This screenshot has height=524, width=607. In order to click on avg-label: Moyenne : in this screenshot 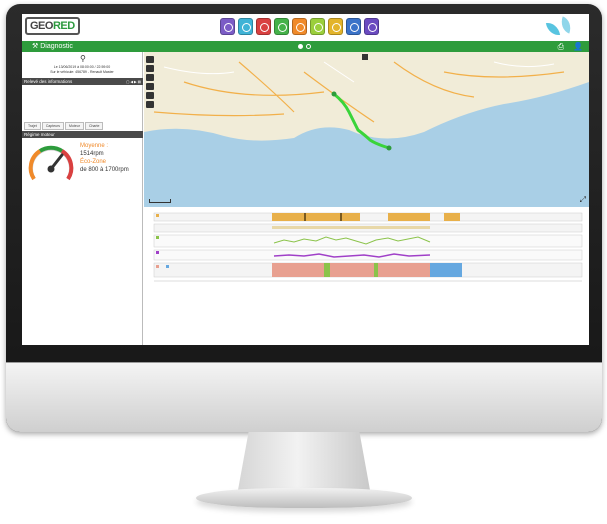, I will do `click(94, 146)`.